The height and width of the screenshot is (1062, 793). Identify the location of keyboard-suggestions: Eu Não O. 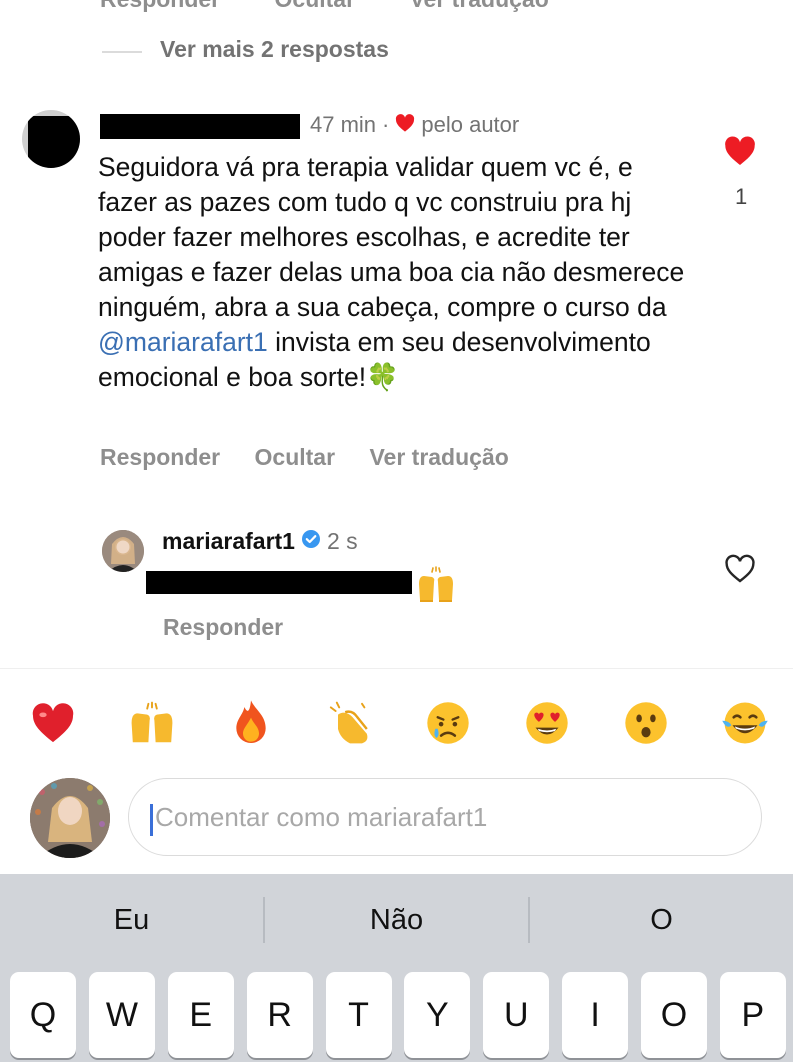
(396, 920).